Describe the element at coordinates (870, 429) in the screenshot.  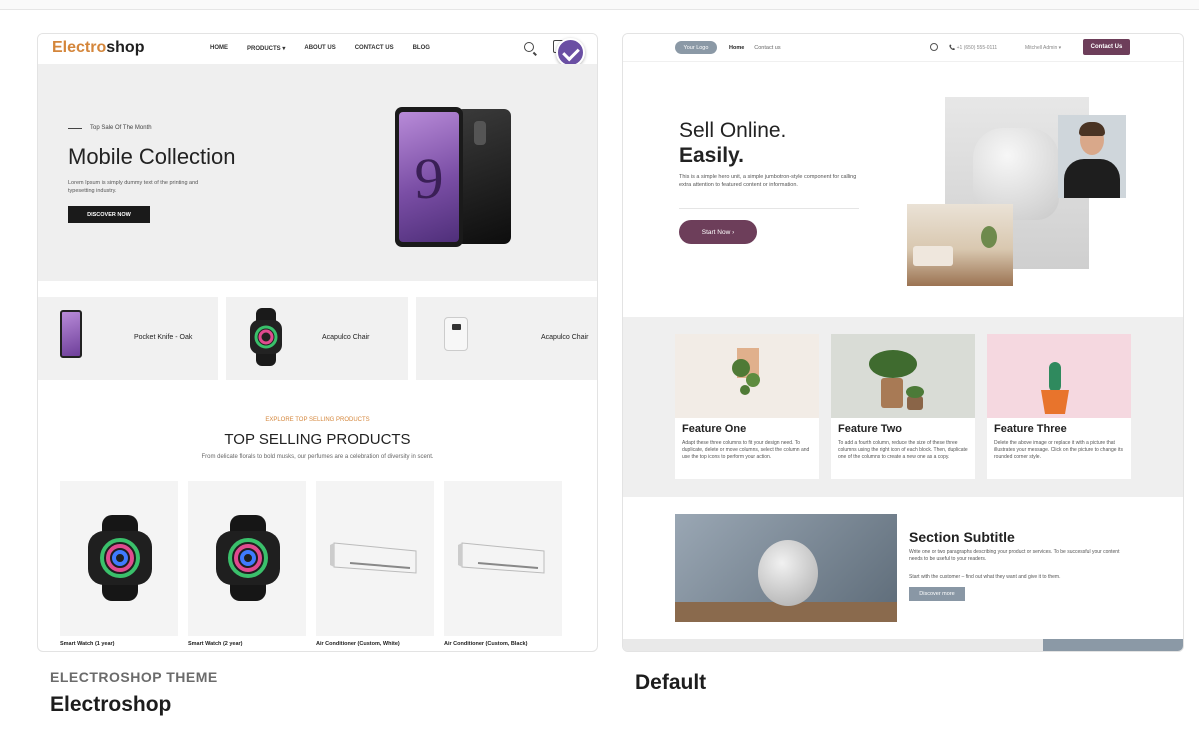
I see `feature-title: Feature Two` at that location.